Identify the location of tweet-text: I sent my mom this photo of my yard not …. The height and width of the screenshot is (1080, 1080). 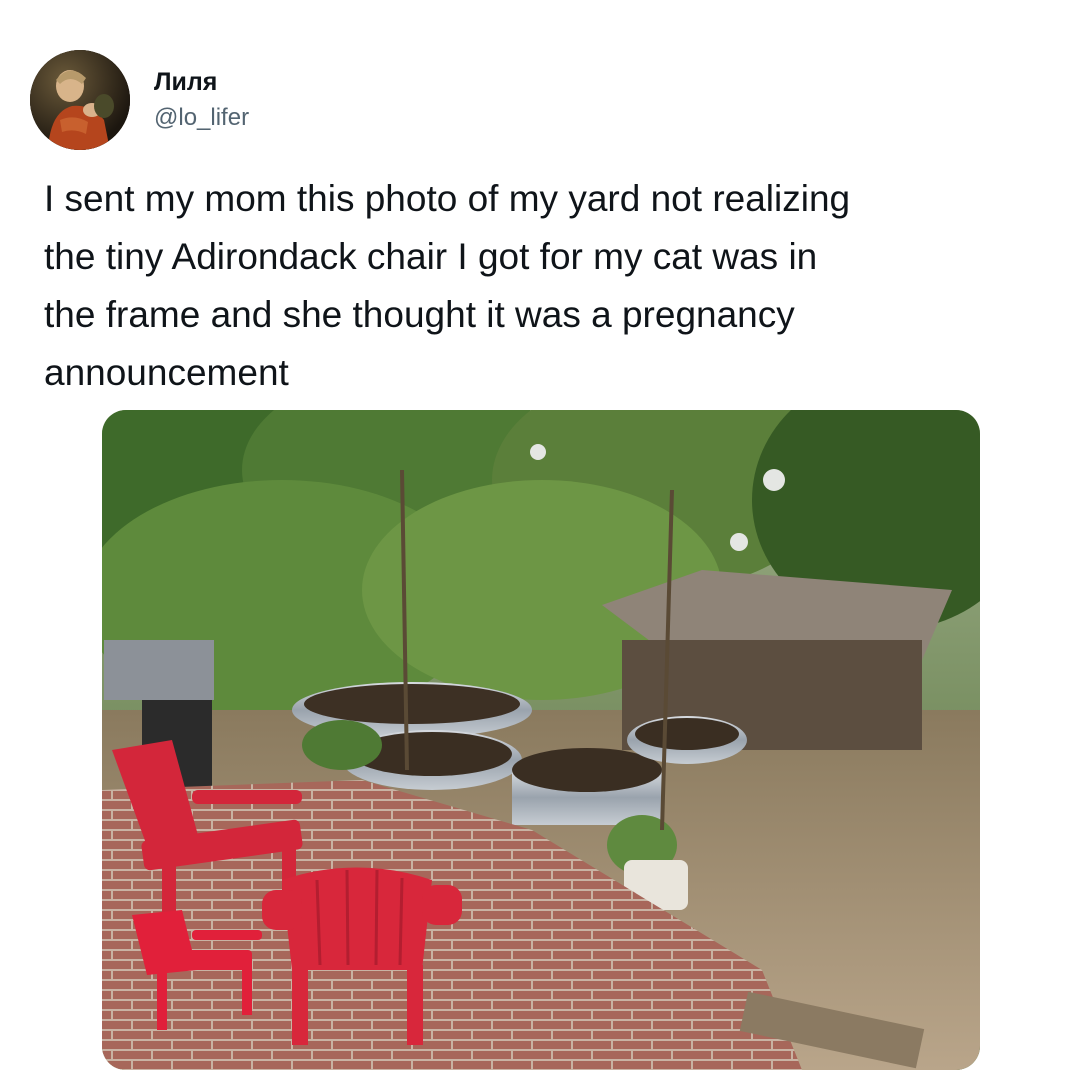
(447, 285).